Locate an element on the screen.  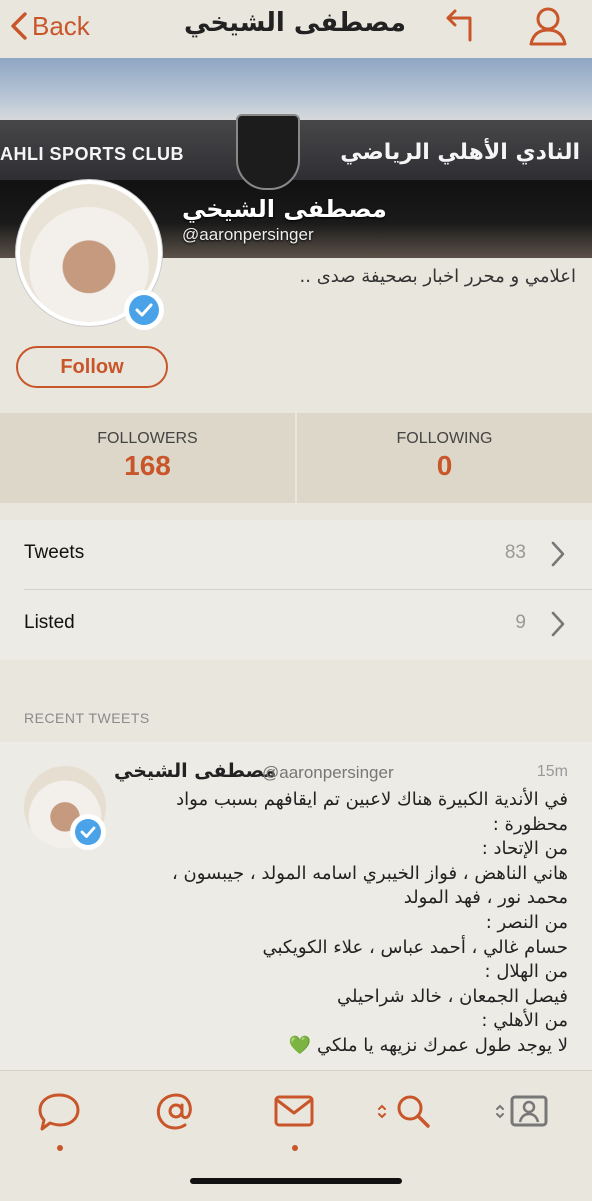
tweet-line: من الأهلي : is located at coordinates (524, 1021).